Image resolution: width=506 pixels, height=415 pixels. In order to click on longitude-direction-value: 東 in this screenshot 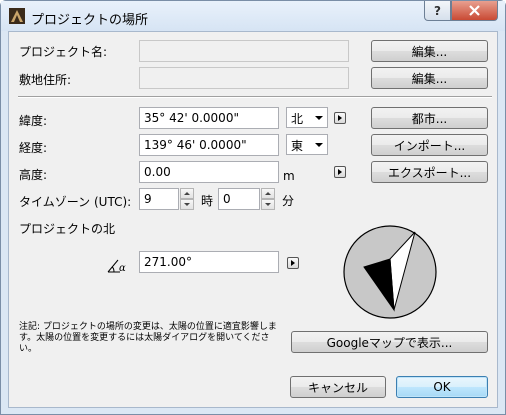, I will do `click(297, 146)`.